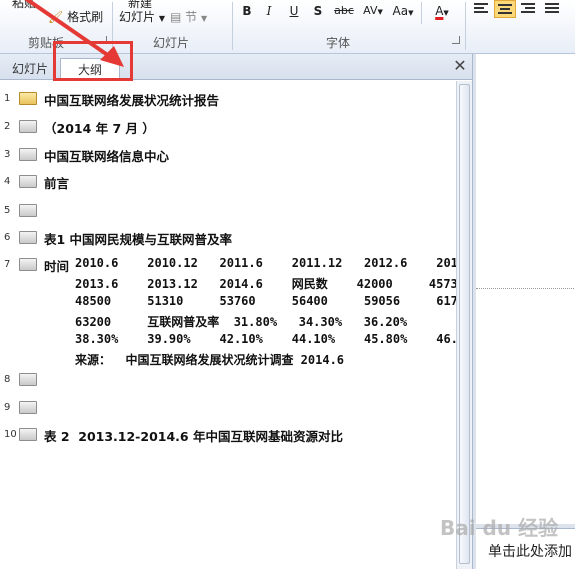 The image size is (575, 569). Describe the element at coordinates (403, 11) in the screenshot. I see `change-case-button: Aa▼` at that location.